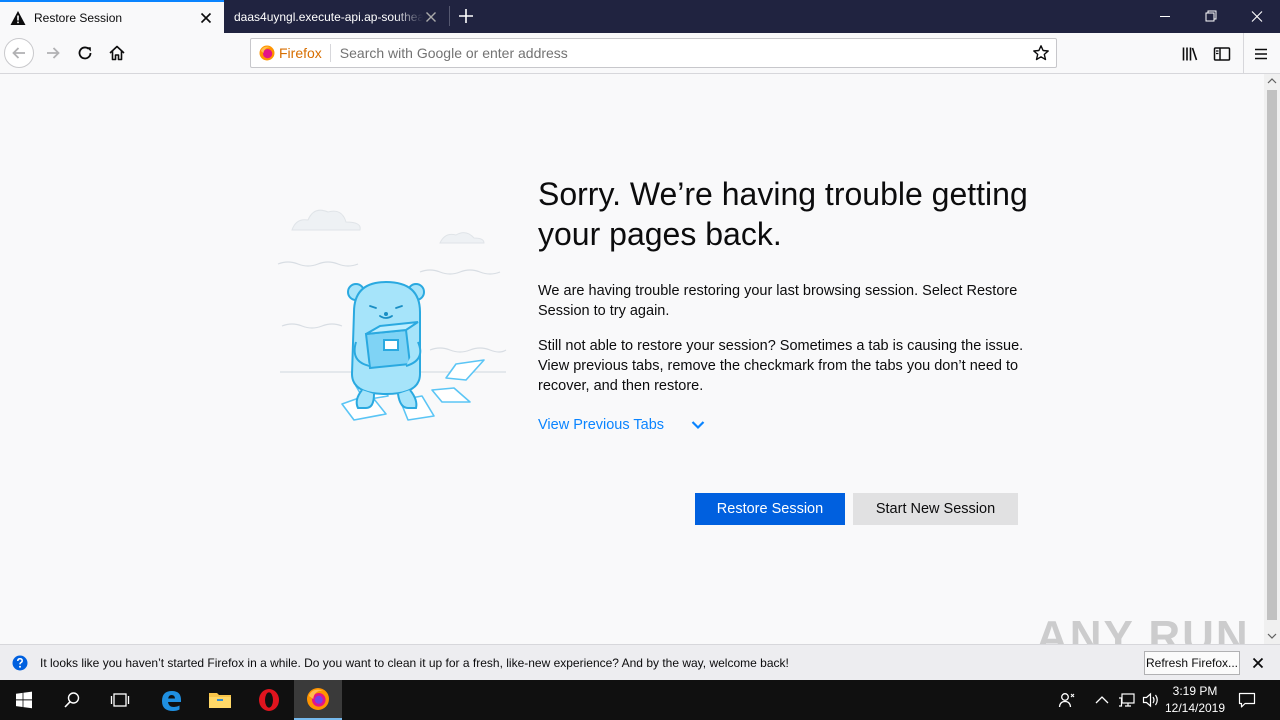 The image size is (1280, 720). What do you see at coordinates (18, 17) in the screenshot?
I see `warning-icon` at bounding box center [18, 17].